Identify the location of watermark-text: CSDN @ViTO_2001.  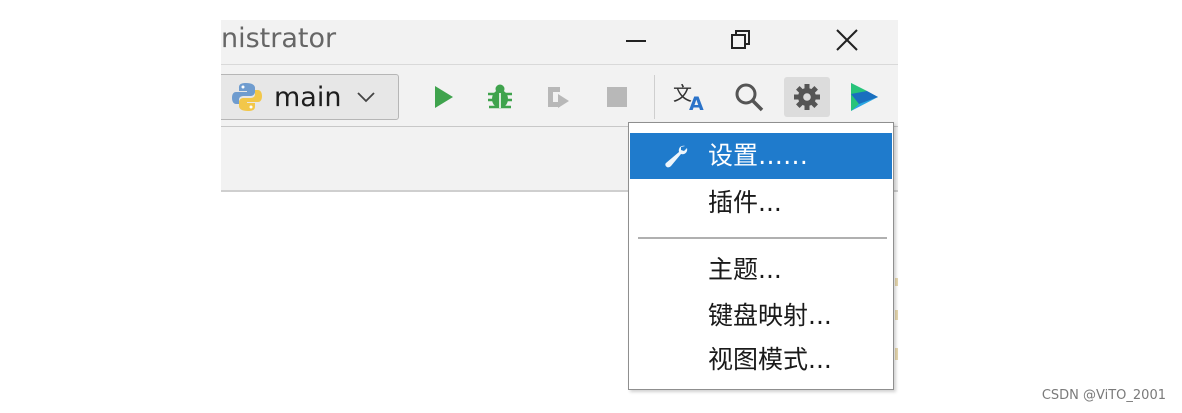
(1103, 395).